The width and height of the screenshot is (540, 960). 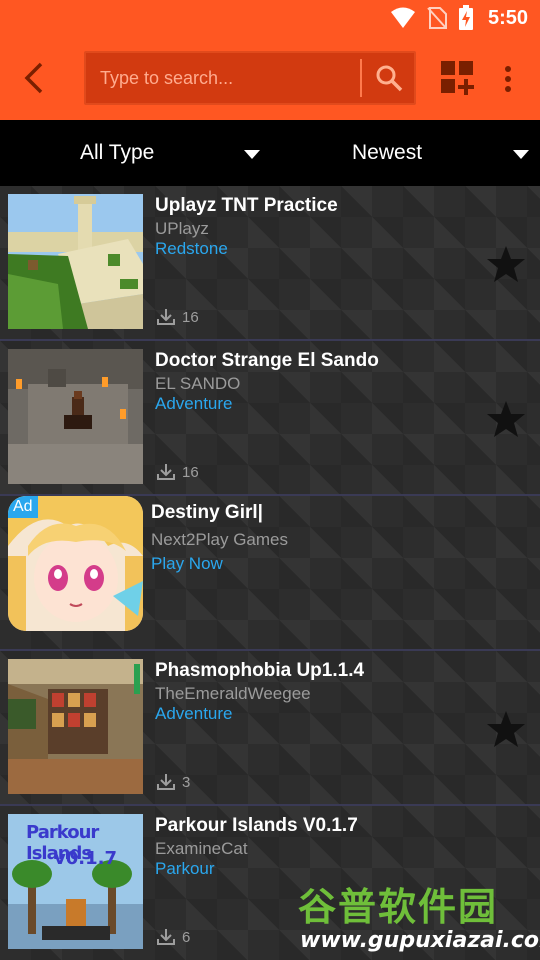 What do you see at coordinates (23, 507) in the screenshot?
I see `ad-badge: Ad` at bounding box center [23, 507].